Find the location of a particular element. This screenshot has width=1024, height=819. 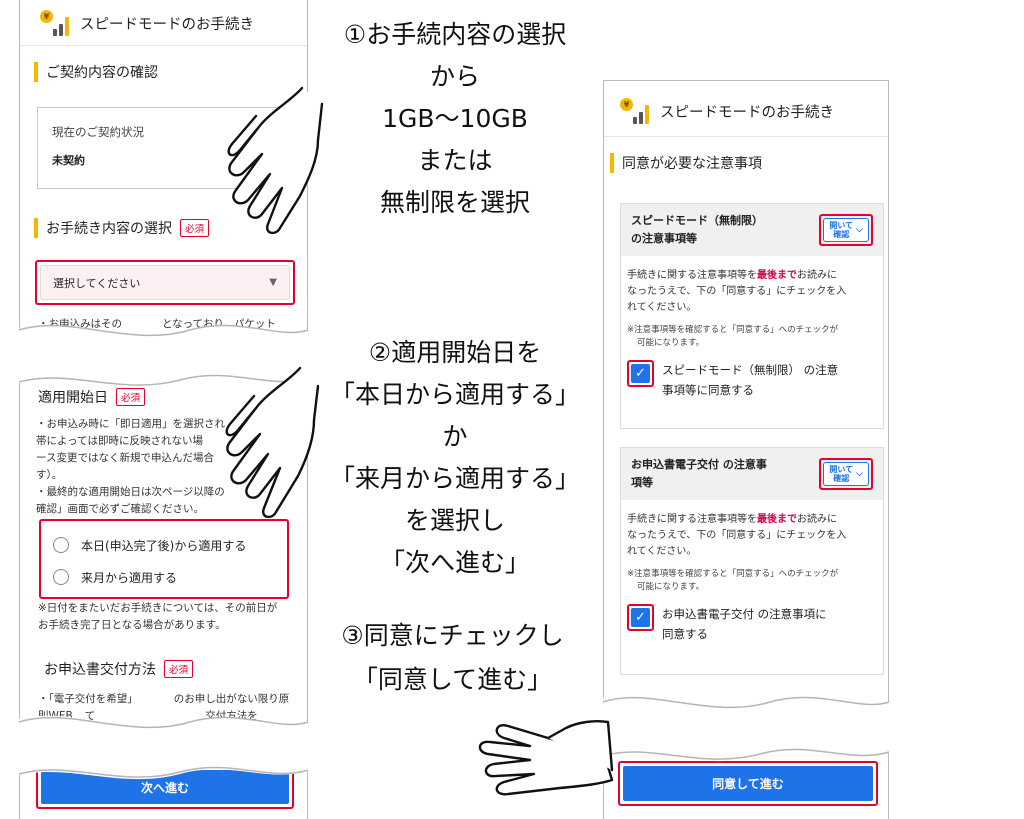

triangle-down-icon: ▼ is located at coordinates (273, 282).